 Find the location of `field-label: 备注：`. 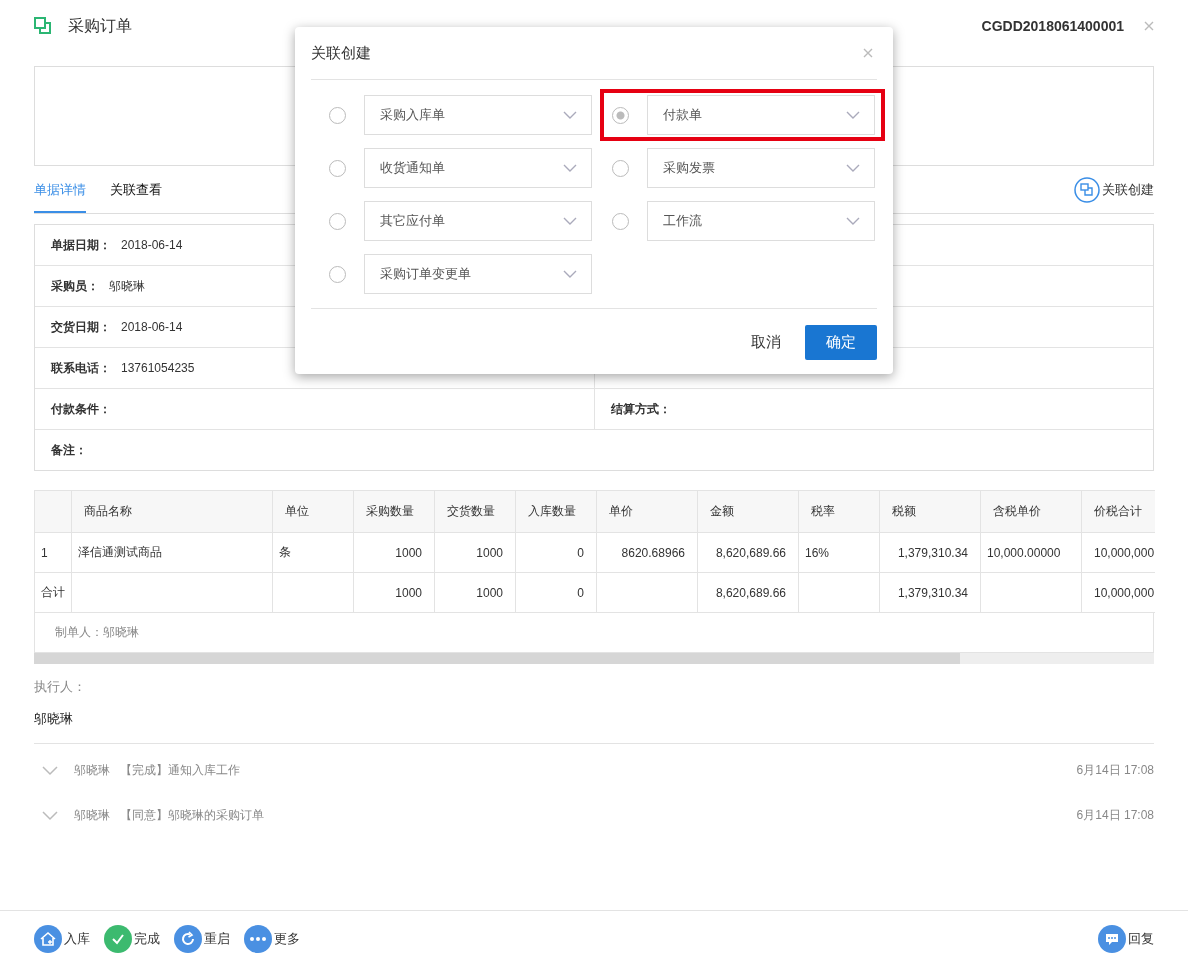

field-label: 备注： is located at coordinates (69, 450).